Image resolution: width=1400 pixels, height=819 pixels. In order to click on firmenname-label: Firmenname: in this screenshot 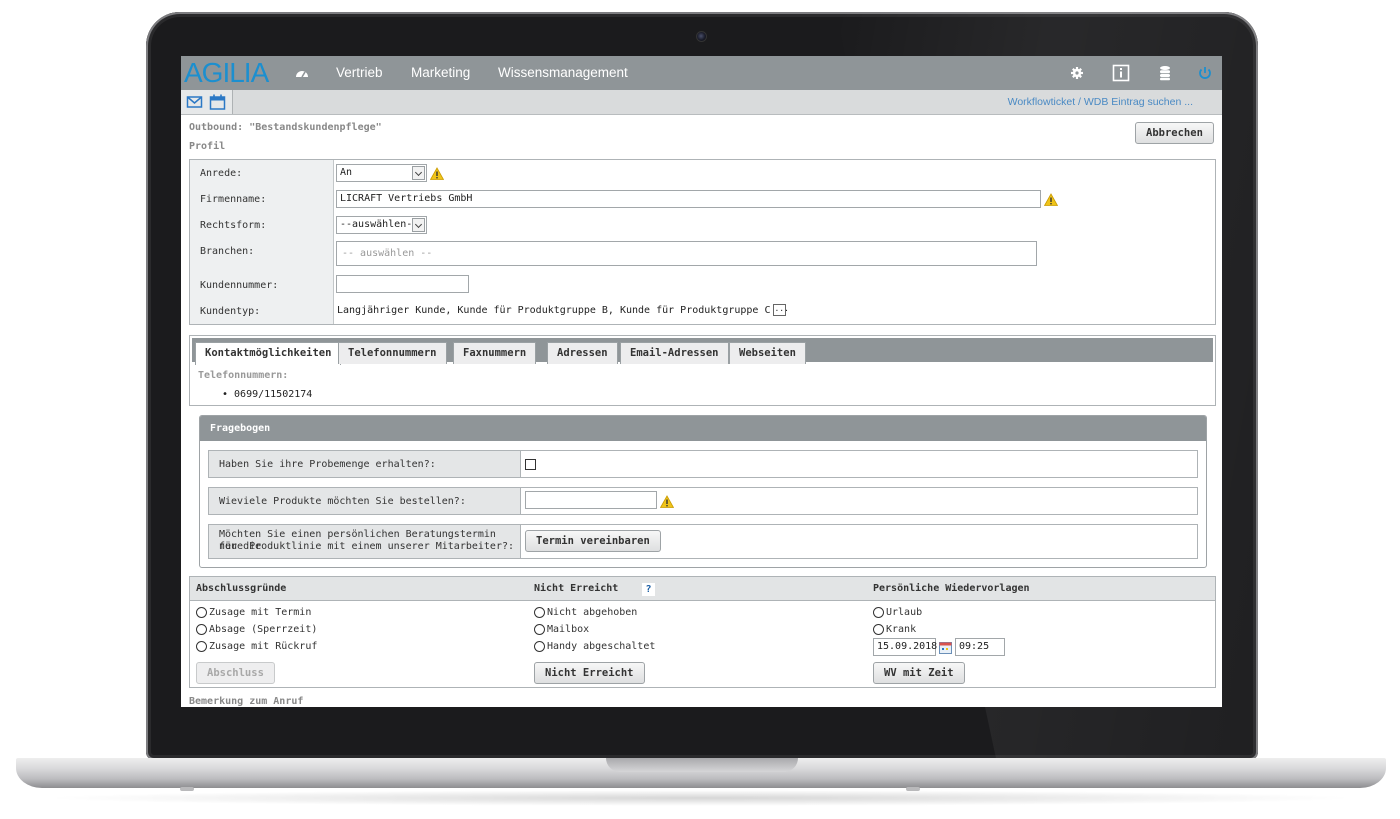, I will do `click(233, 199)`.